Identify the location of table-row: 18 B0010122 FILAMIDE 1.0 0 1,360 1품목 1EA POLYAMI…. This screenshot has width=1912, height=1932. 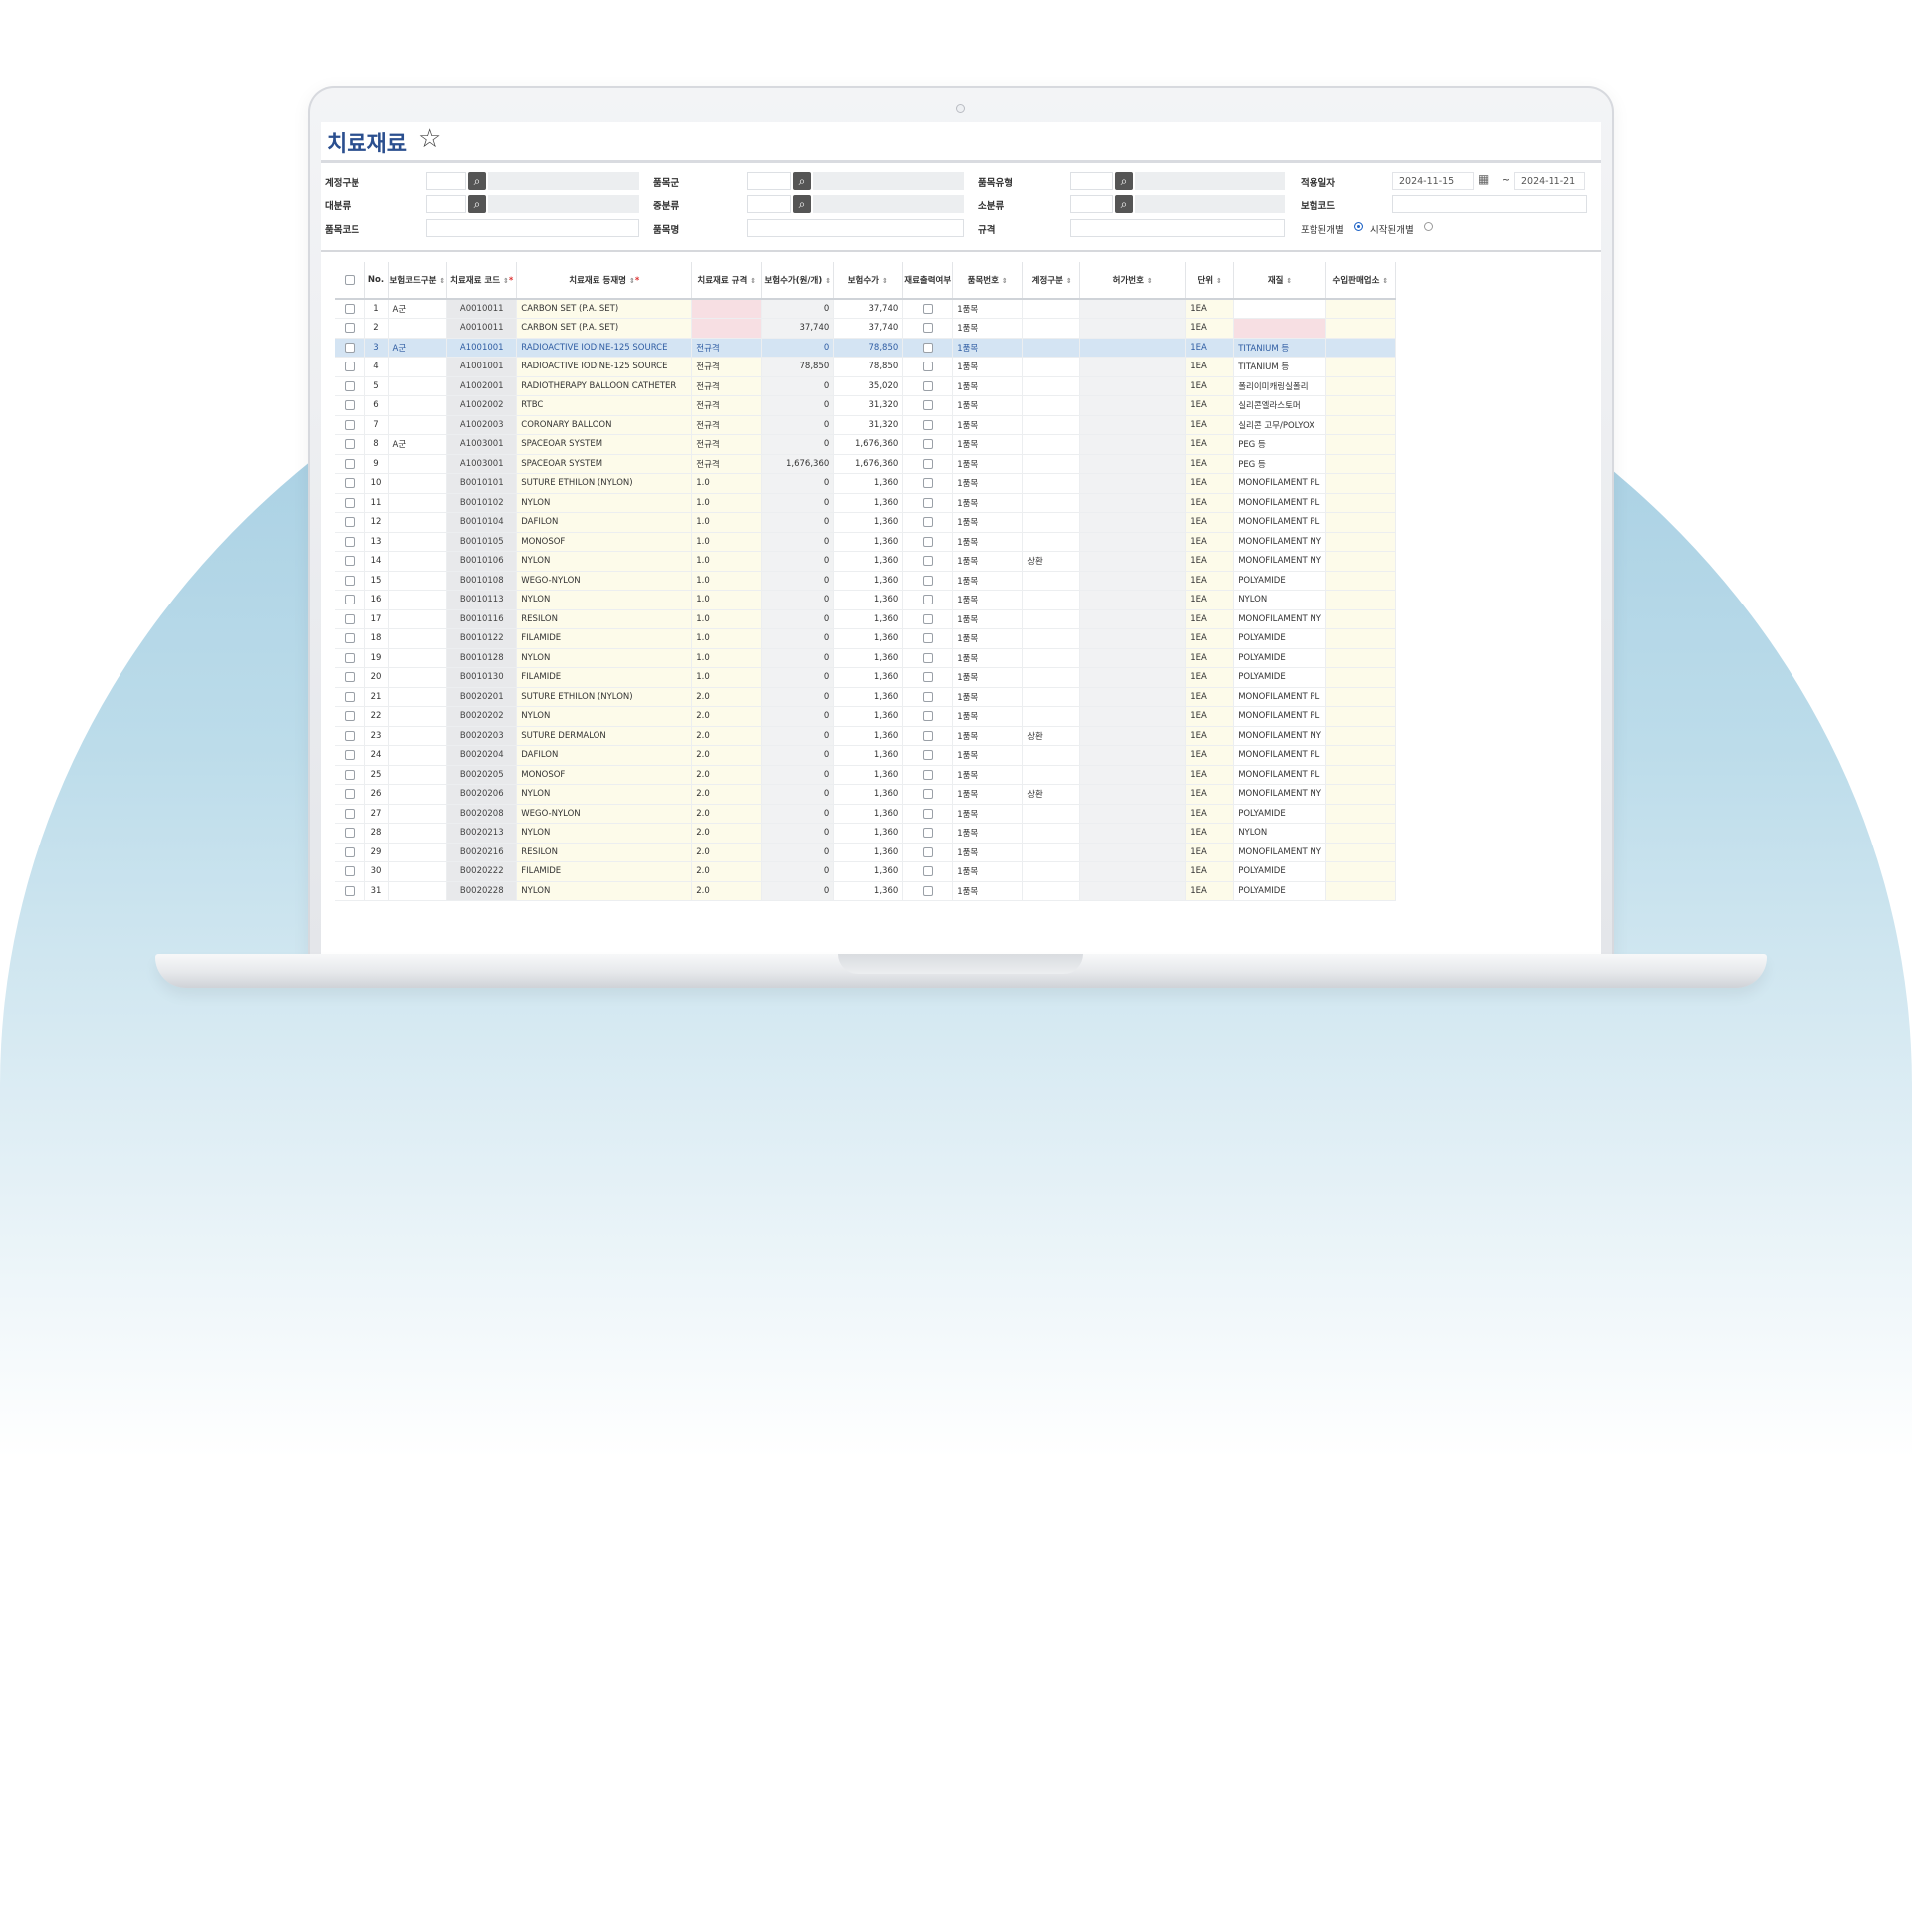
(865, 638).